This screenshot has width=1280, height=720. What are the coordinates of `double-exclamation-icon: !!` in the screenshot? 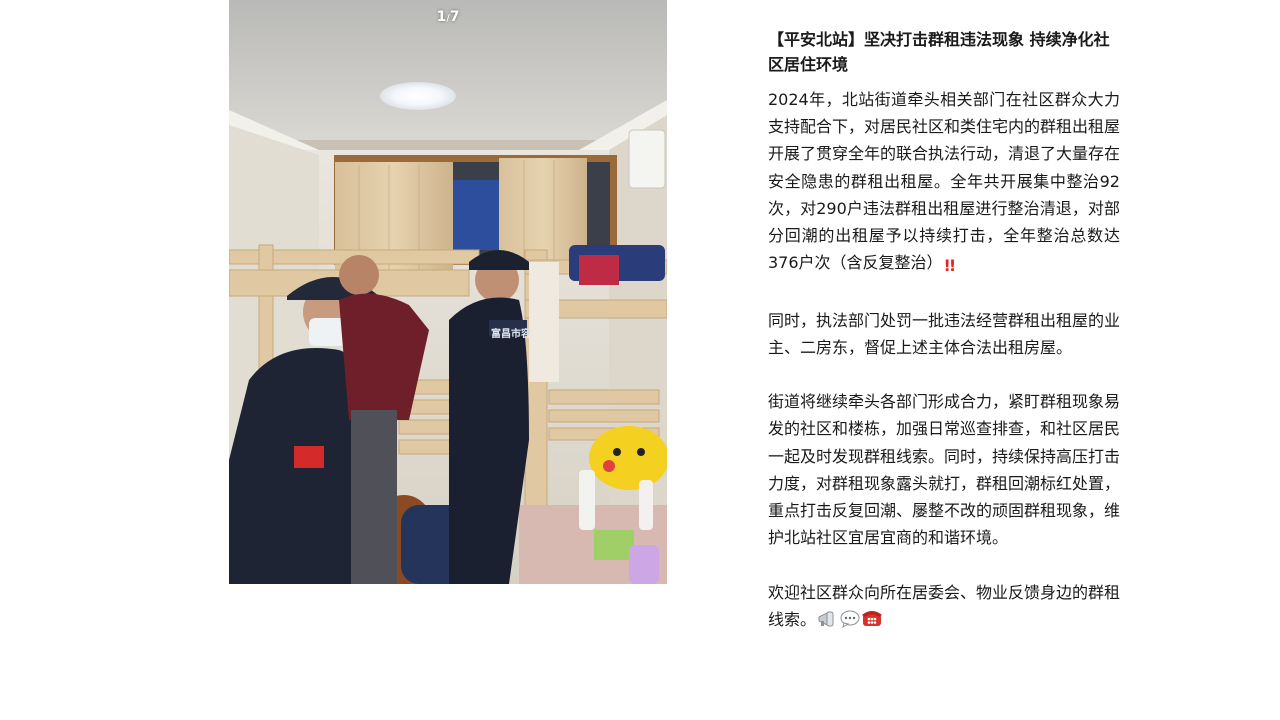 It's located at (950, 266).